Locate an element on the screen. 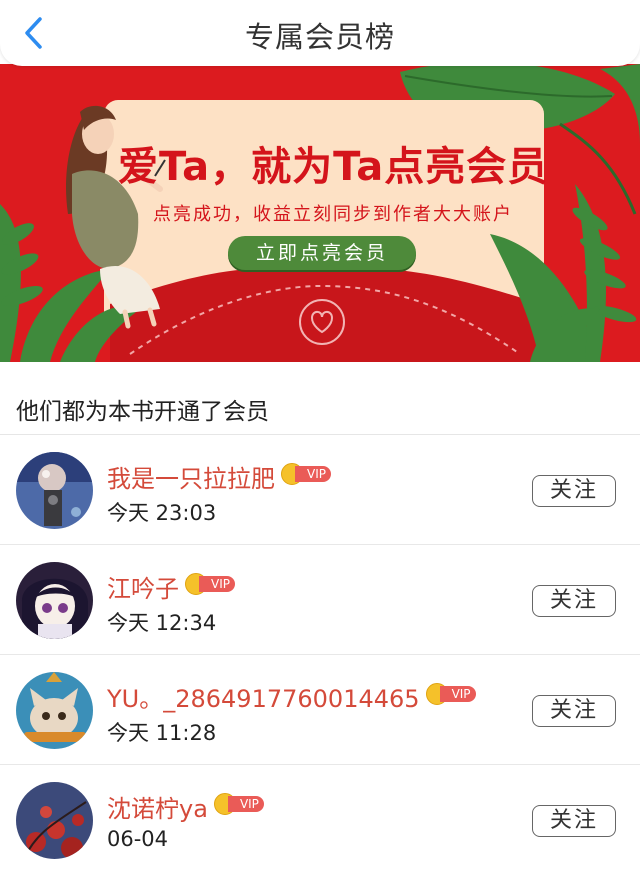 The height and width of the screenshot is (870, 640). navbar: 专属会员榜 is located at coordinates (320, 33).